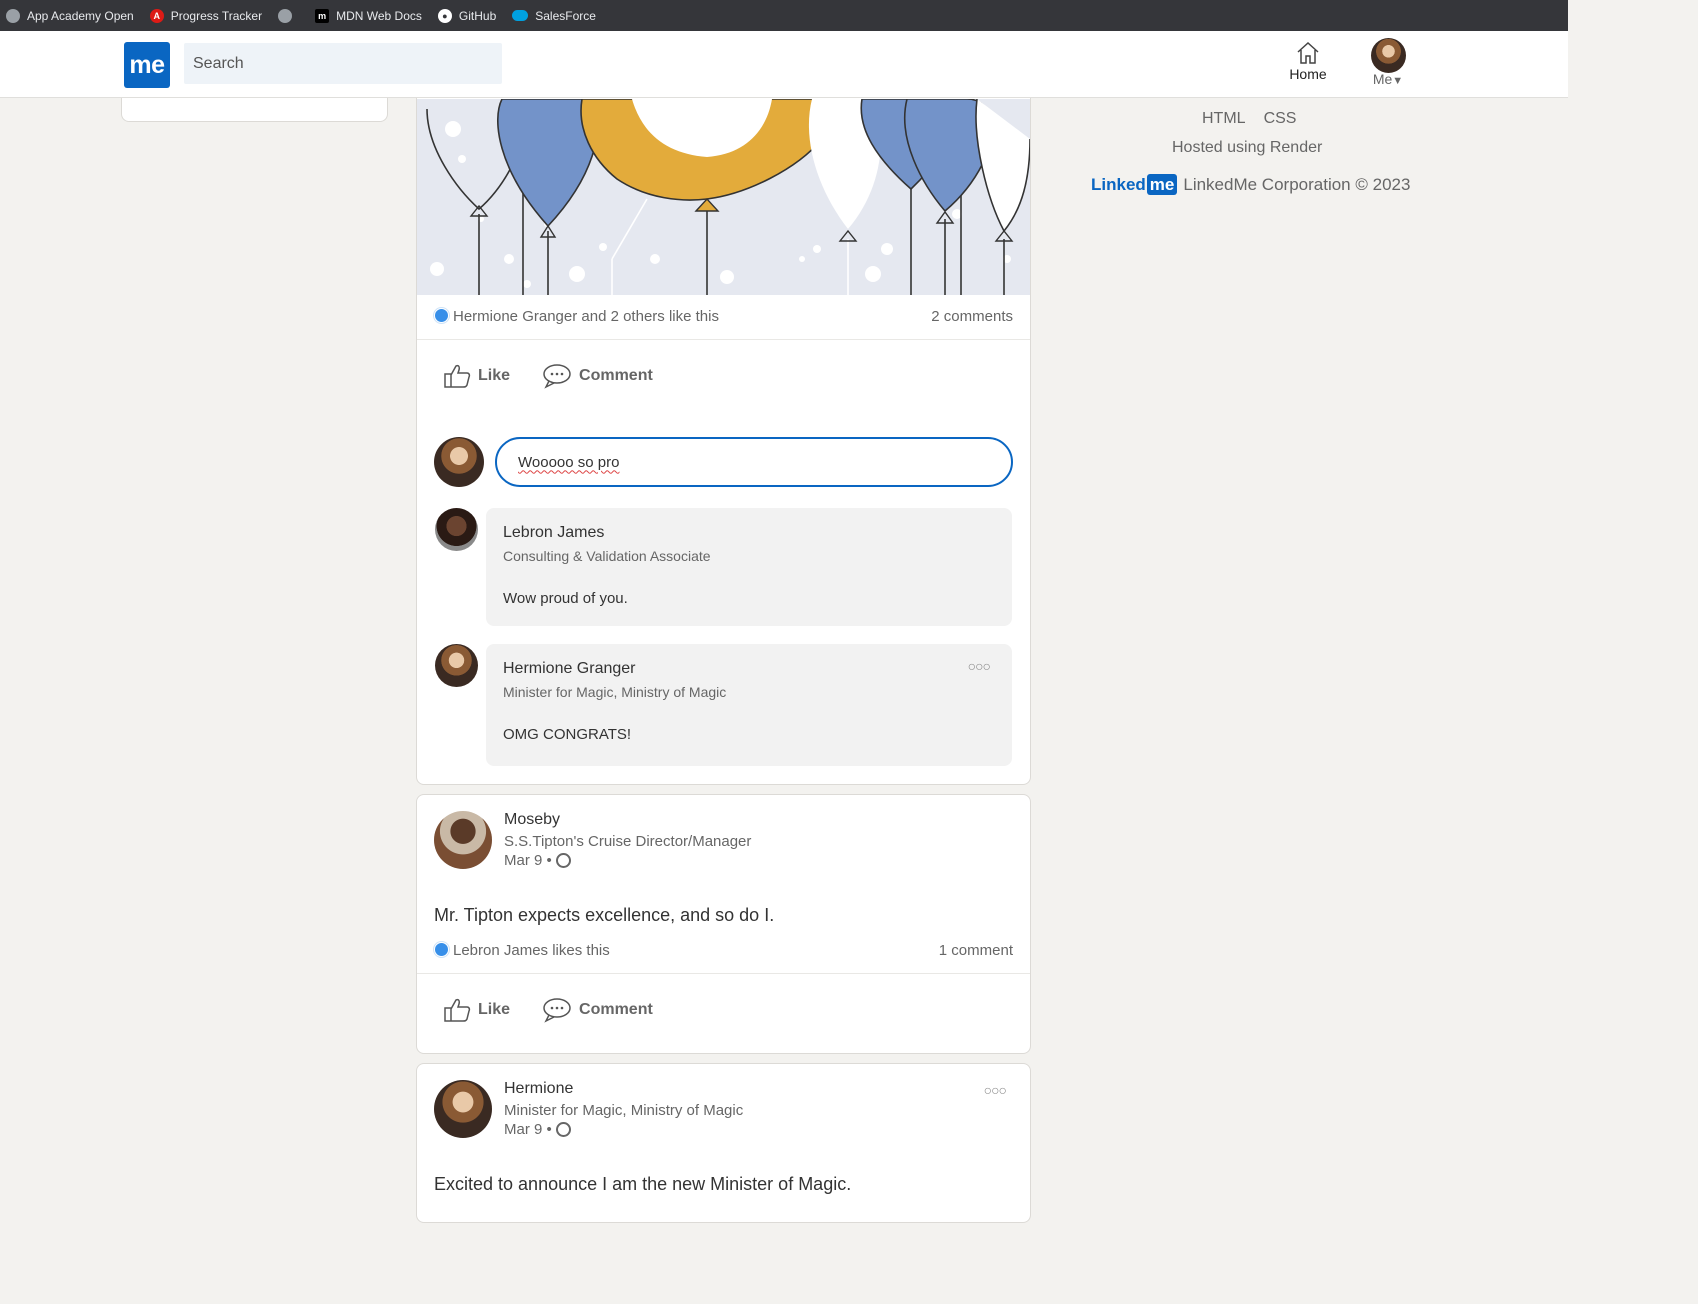  What do you see at coordinates (522, 950) in the screenshot?
I see `likes-summary: Lebron James likes this` at bounding box center [522, 950].